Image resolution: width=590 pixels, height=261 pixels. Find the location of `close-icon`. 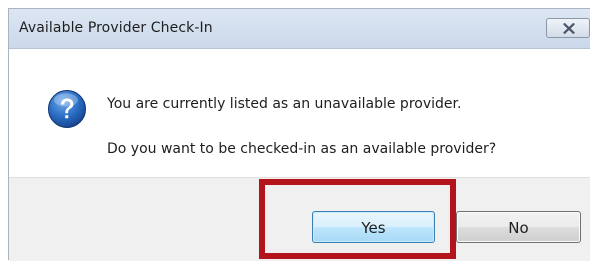

close-icon is located at coordinates (569, 28).